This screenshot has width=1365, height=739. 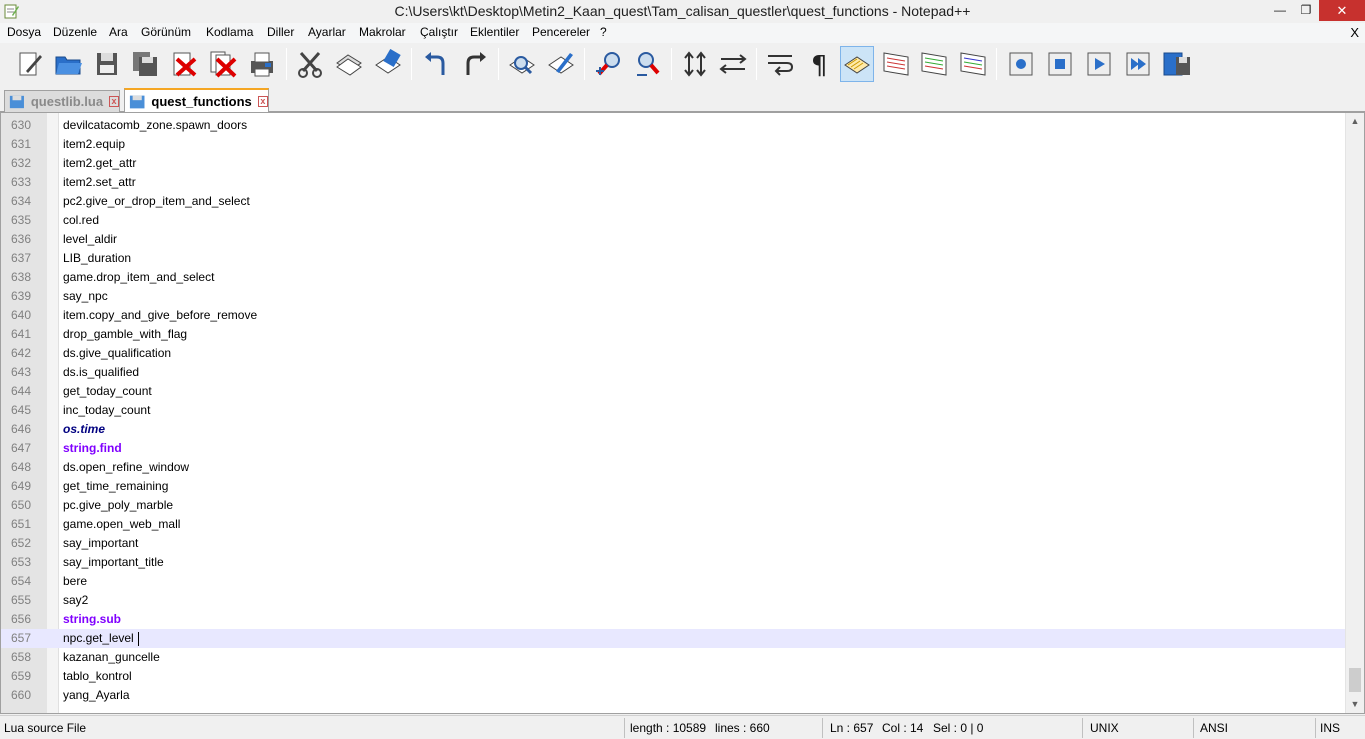 What do you see at coordinates (156, 201) in the screenshot?
I see `code-text: pc2.give_or_drop_item_and_select` at bounding box center [156, 201].